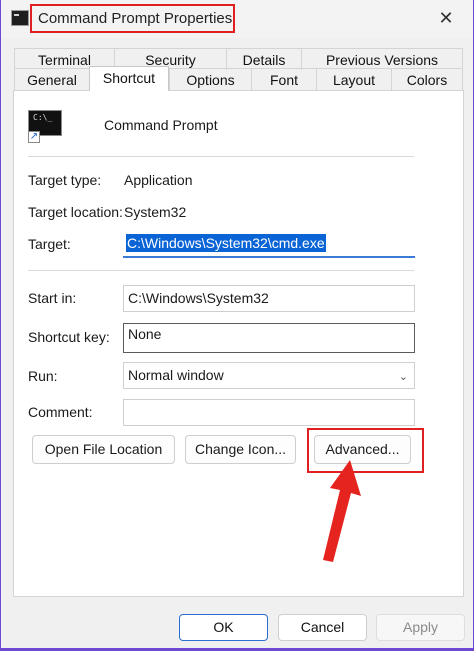  Describe the element at coordinates (269, 298) in the screenshot. I see `start-in-input: C:\Windows\System32` at that location.